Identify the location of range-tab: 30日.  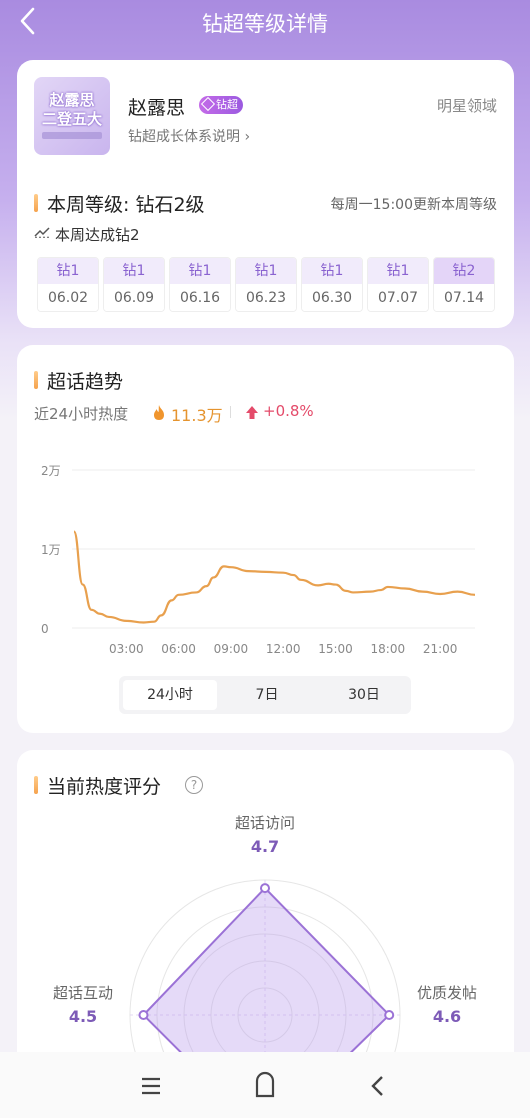
(364, 695).